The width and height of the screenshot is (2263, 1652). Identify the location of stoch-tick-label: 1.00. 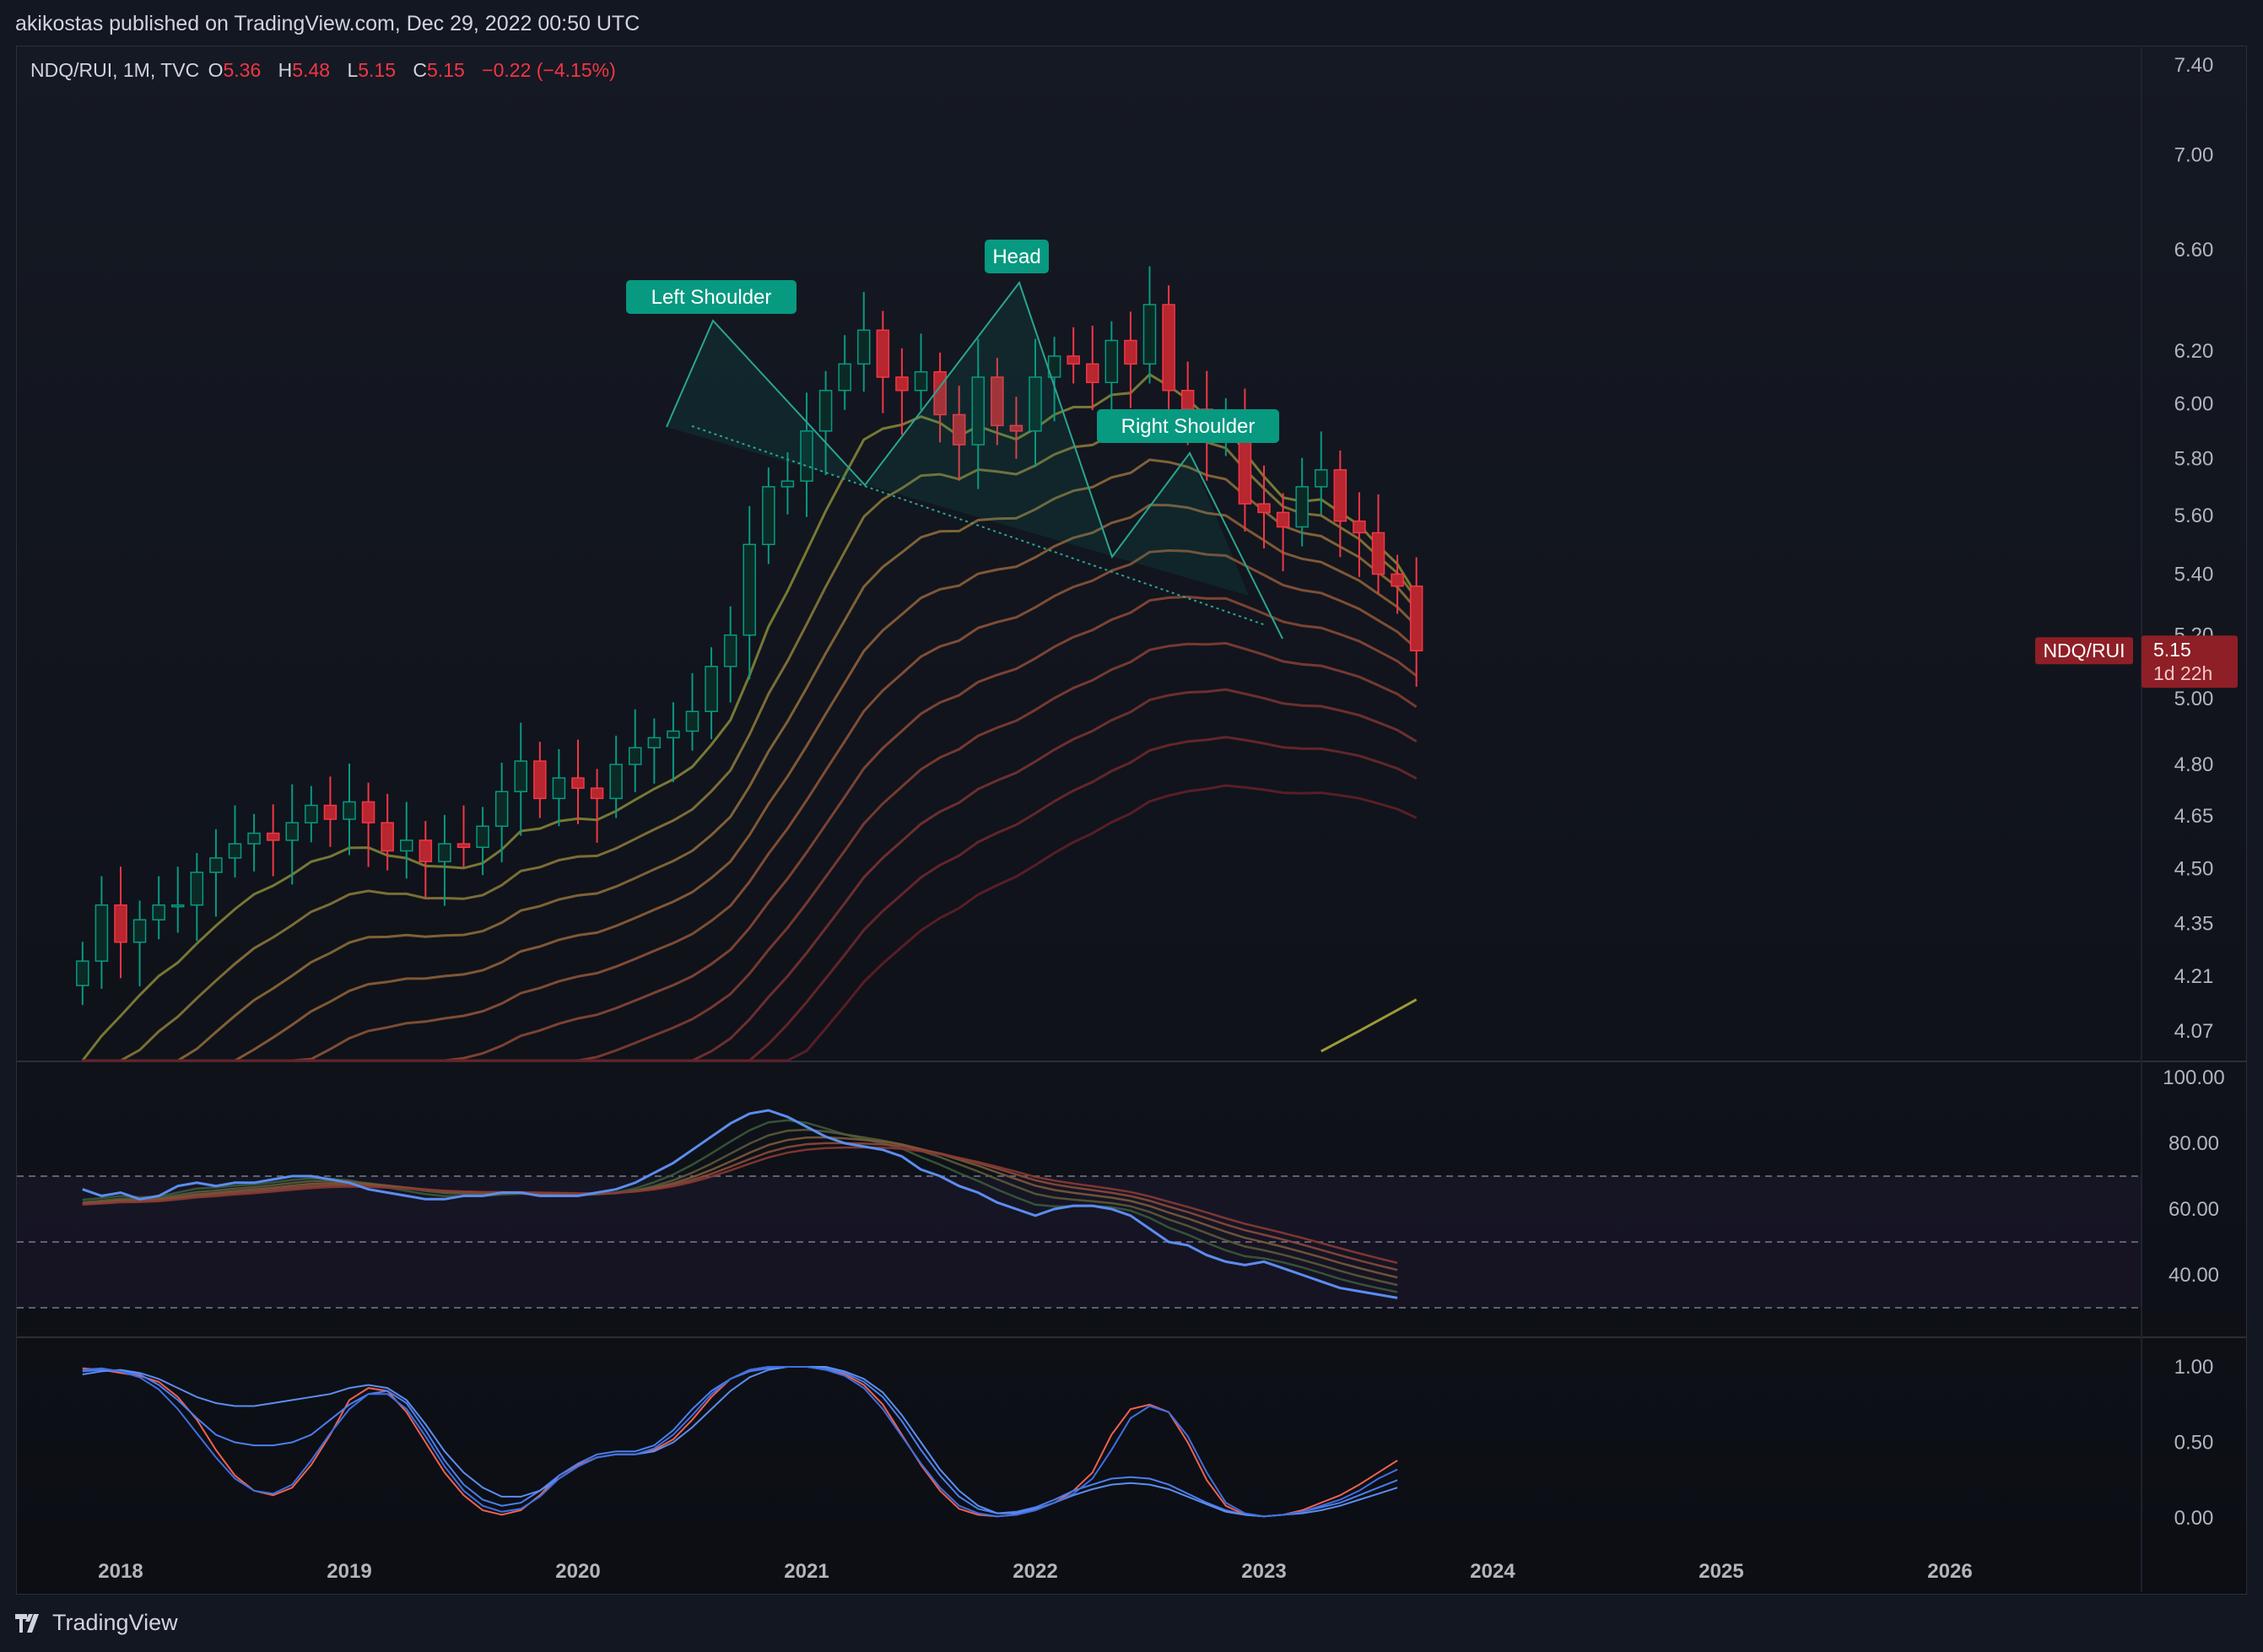
(2194, 1367).